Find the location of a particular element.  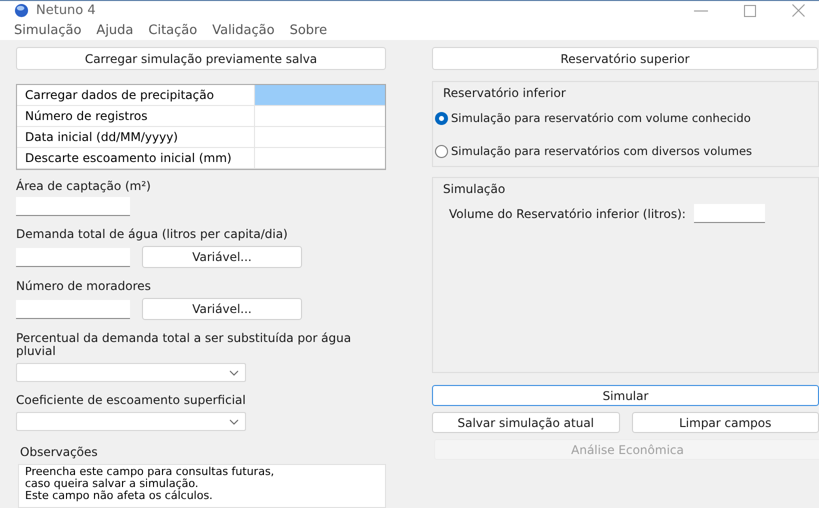

field-label: Área de captação (m²) is located at coordinates (84, 186).